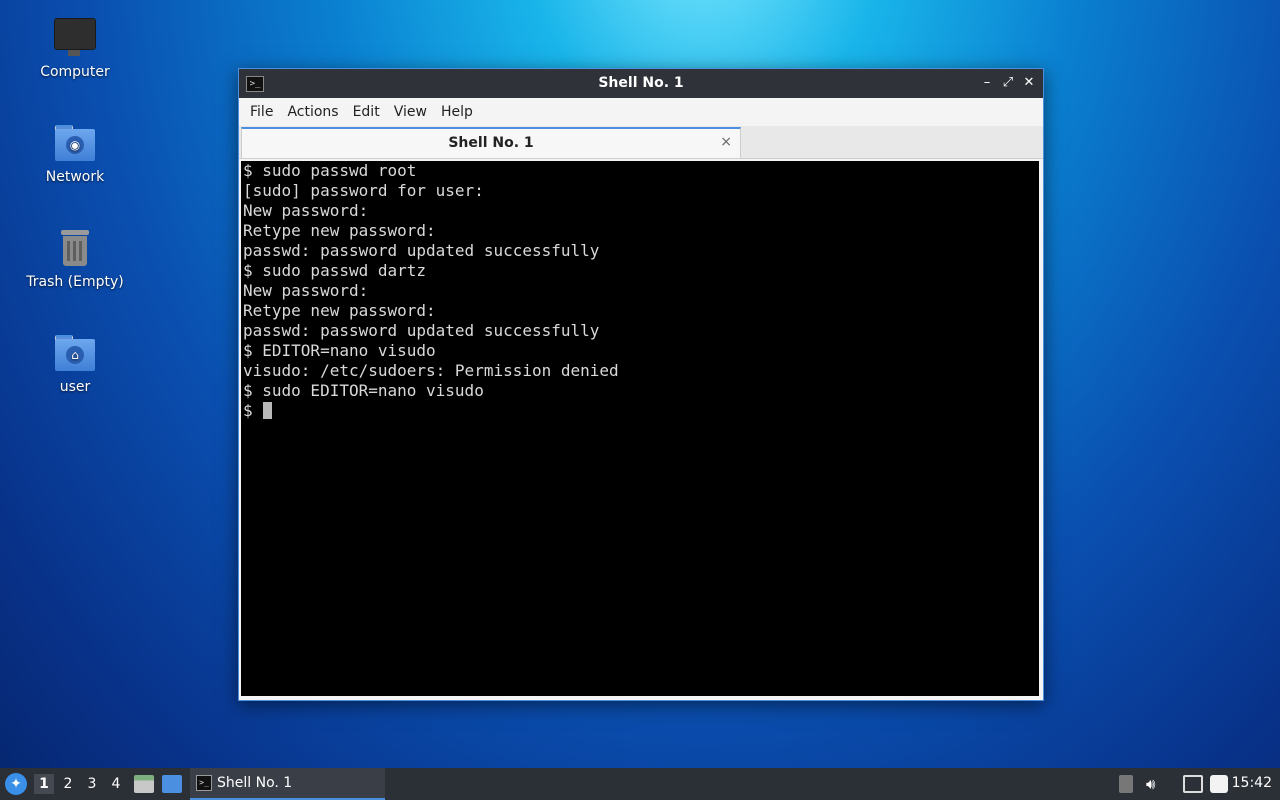 This screenshot has height=800, width=1280. I want to click on terminal-line: visudo: /etc/sudoers: Permission denied, so click(431, 370).